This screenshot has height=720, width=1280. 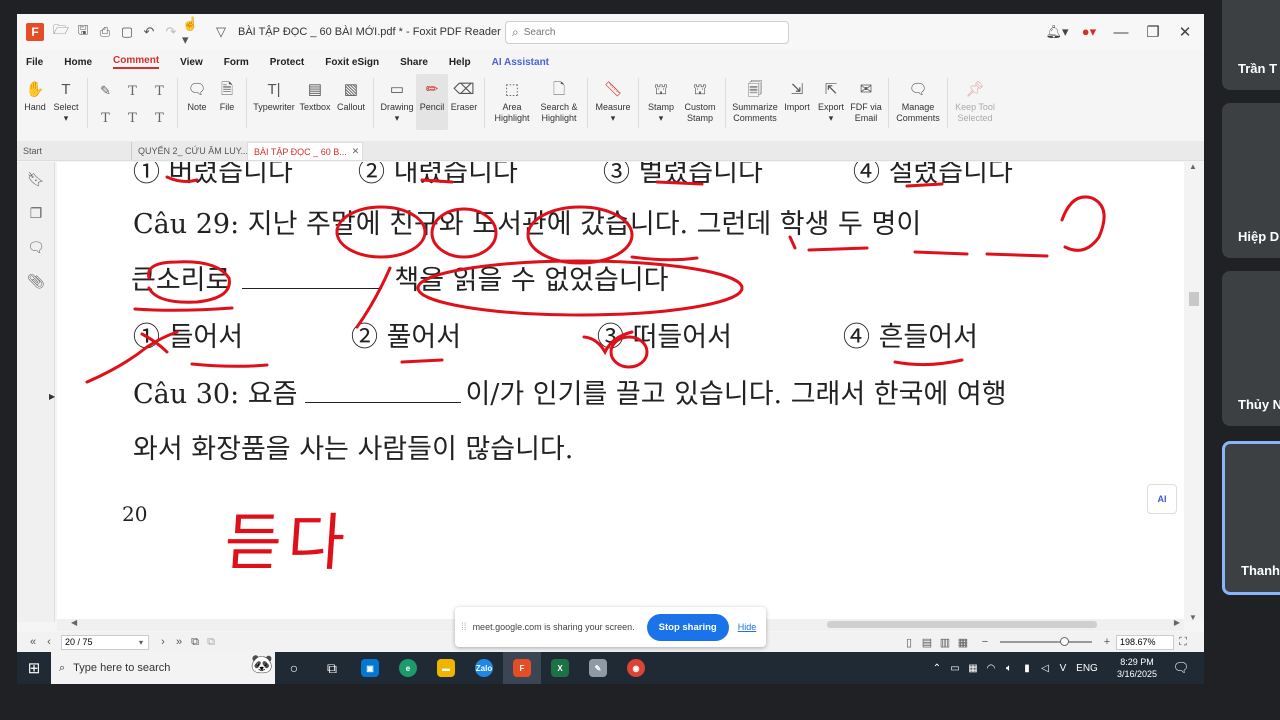 What do you see at coordinates (520, 62) in the screenshot?
I see `menu-ai-assistant: AI Assistant` at bounding box center [520, 62].